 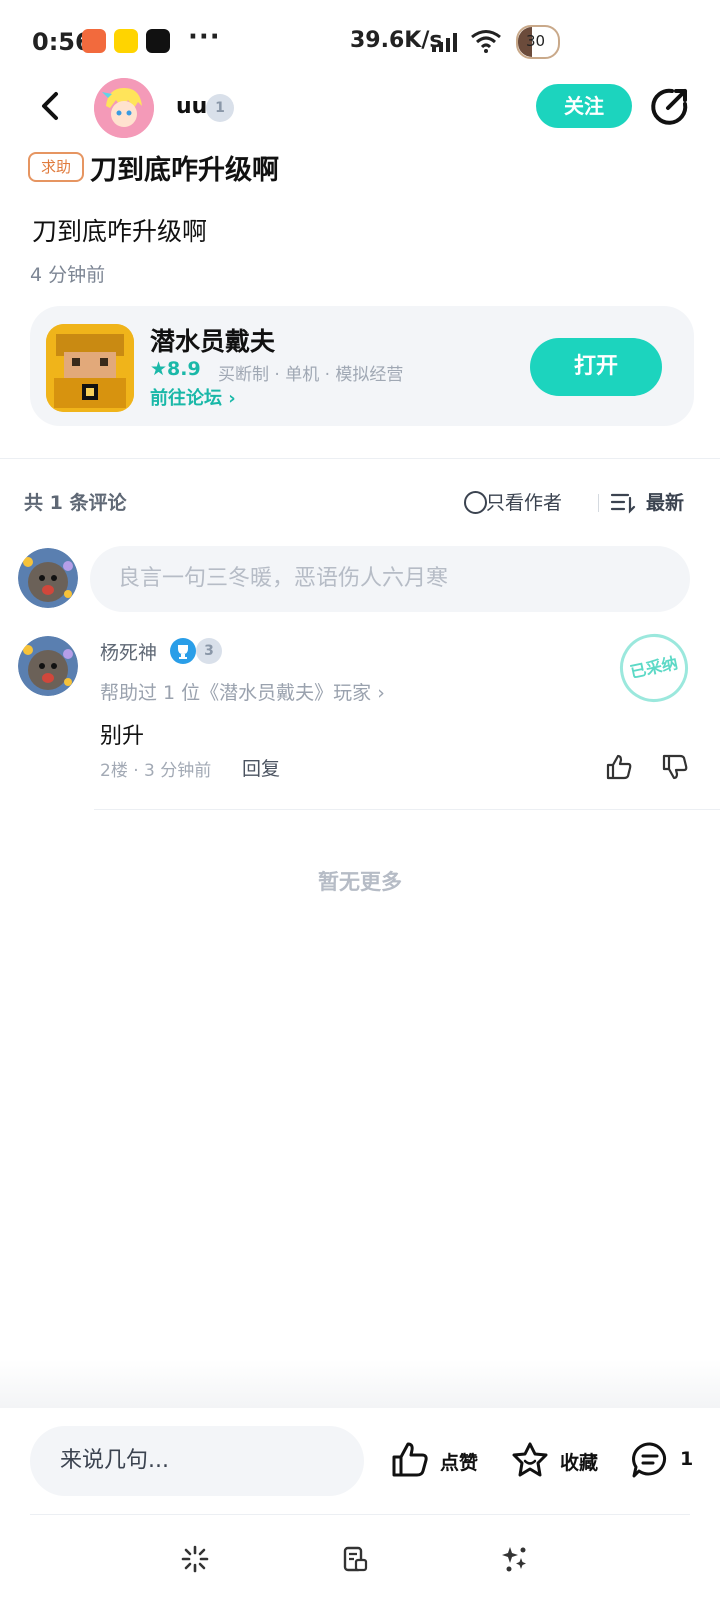 What do you see at coordinates (193, 397) in the screenshot?
I see `forum-link: 前往论坛 ›` at bounding box center [193, 397].